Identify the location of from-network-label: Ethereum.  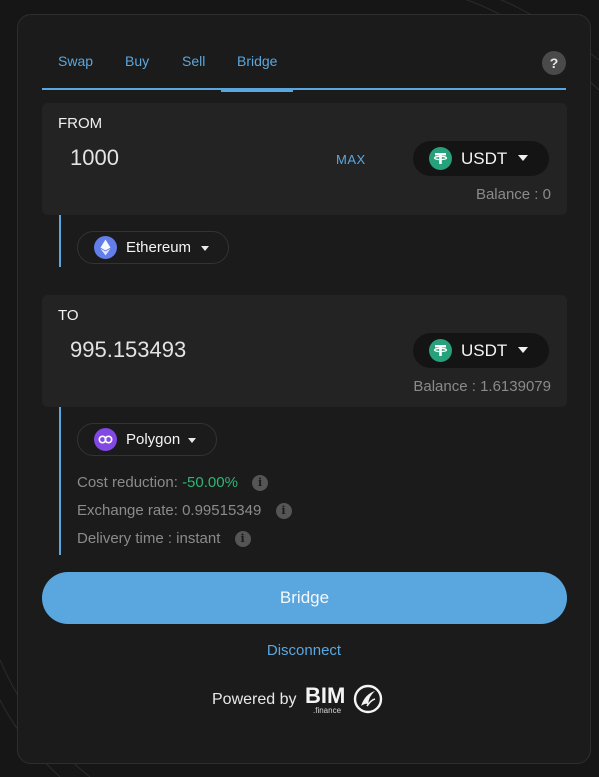
(159, 247).